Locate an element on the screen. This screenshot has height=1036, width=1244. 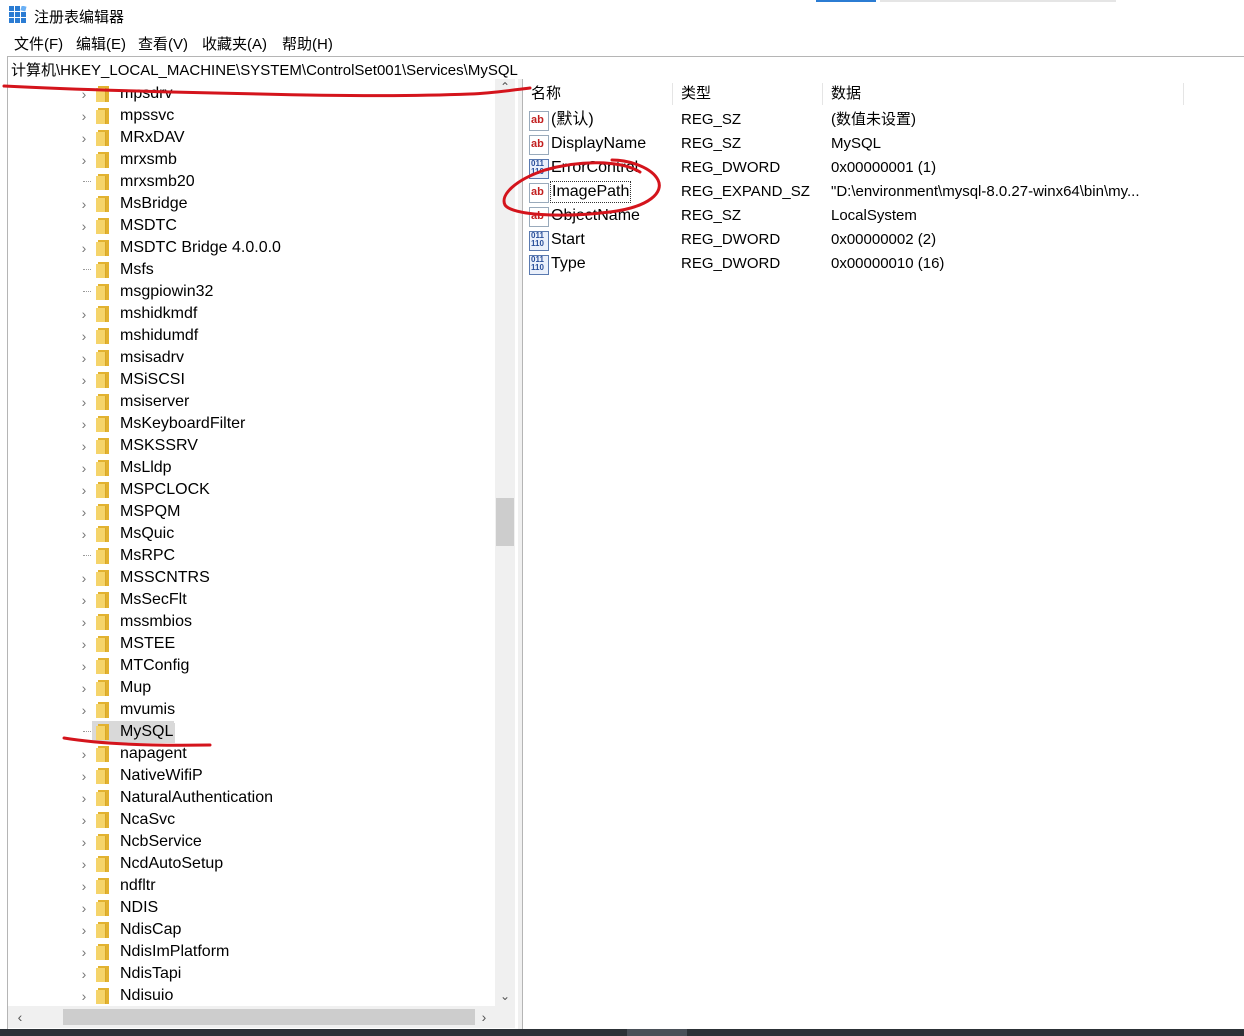
scroll-left-icon: ‹ is located at coordinates (20, 1017).